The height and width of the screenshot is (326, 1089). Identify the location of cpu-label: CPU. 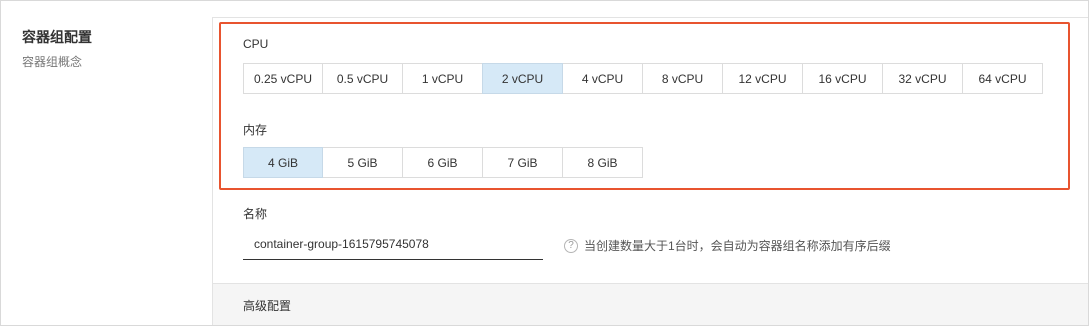
(256, 44).